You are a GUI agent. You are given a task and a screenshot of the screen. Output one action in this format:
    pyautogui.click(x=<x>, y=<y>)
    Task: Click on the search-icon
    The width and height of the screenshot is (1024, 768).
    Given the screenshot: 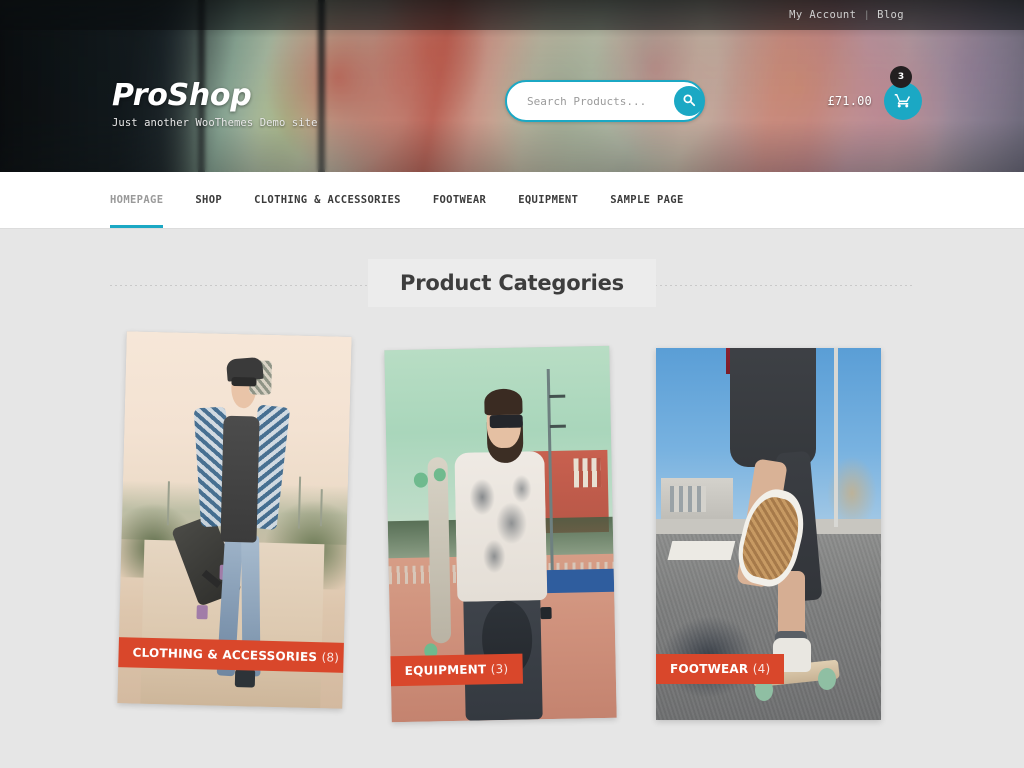 What is the action you would take?
    pyautogui.click(x=689, y=101)
    